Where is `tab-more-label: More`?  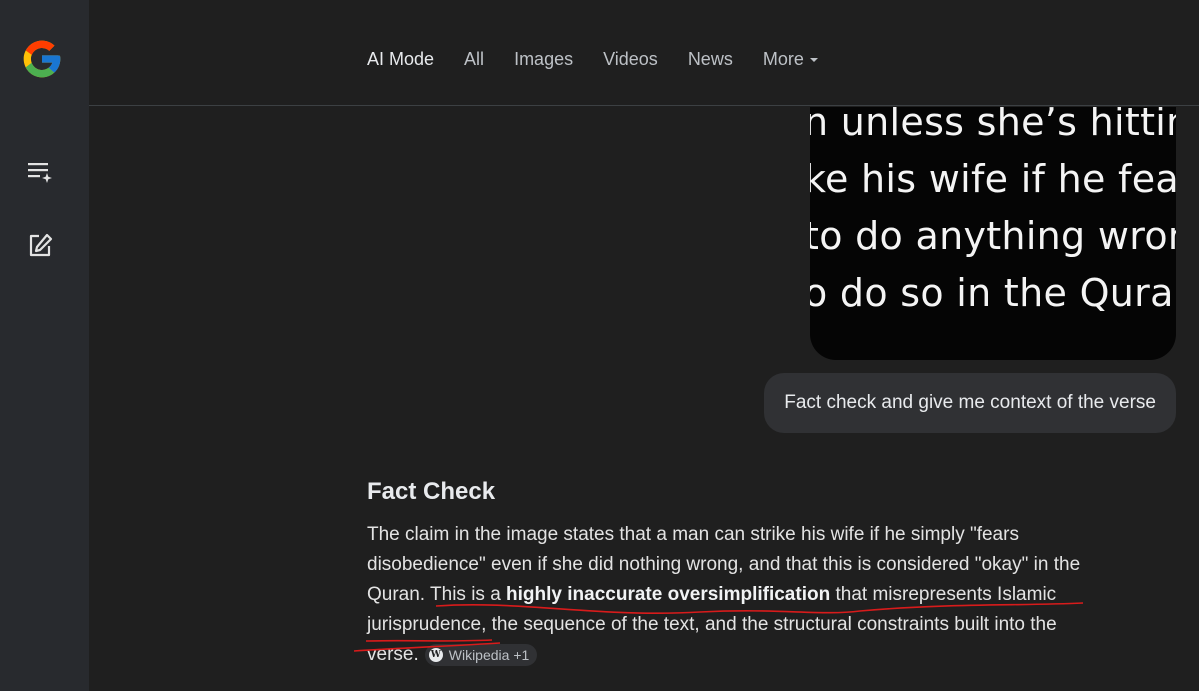 tab-more-label: More is located at coordinates (783, 59).